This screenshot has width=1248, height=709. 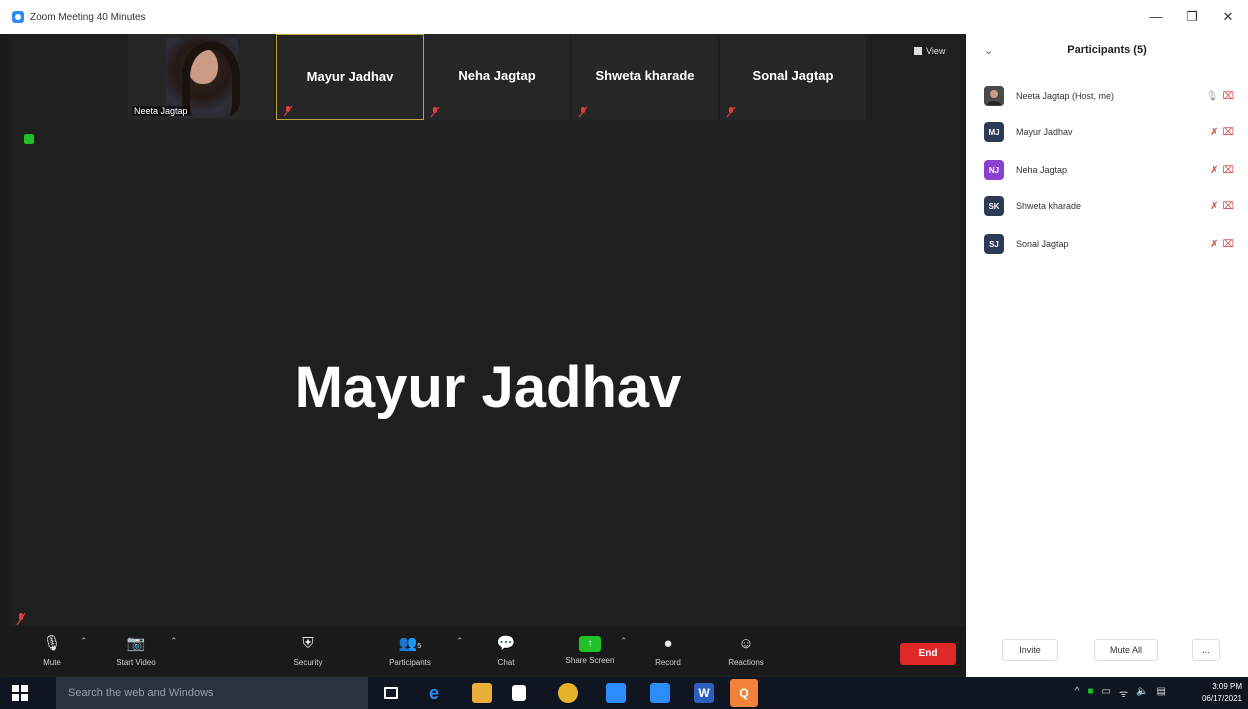 What do you see at coordinates (1030, 650) in the screenshot?
I see `invite-button: Invite` at bounding box center [1030, 650].